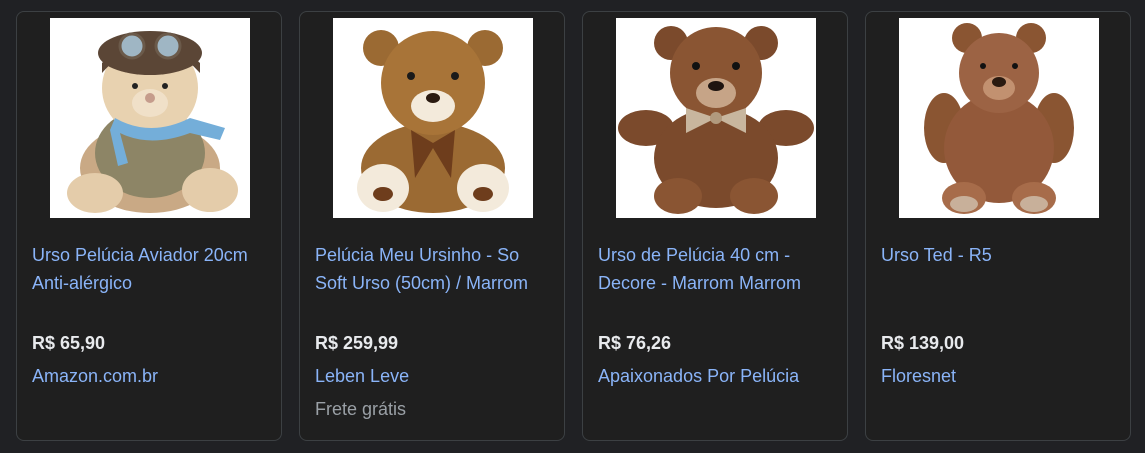 This screenshot has width=1145, height=453. I want to click on product-store: Leben Leve, so click(362, 376).